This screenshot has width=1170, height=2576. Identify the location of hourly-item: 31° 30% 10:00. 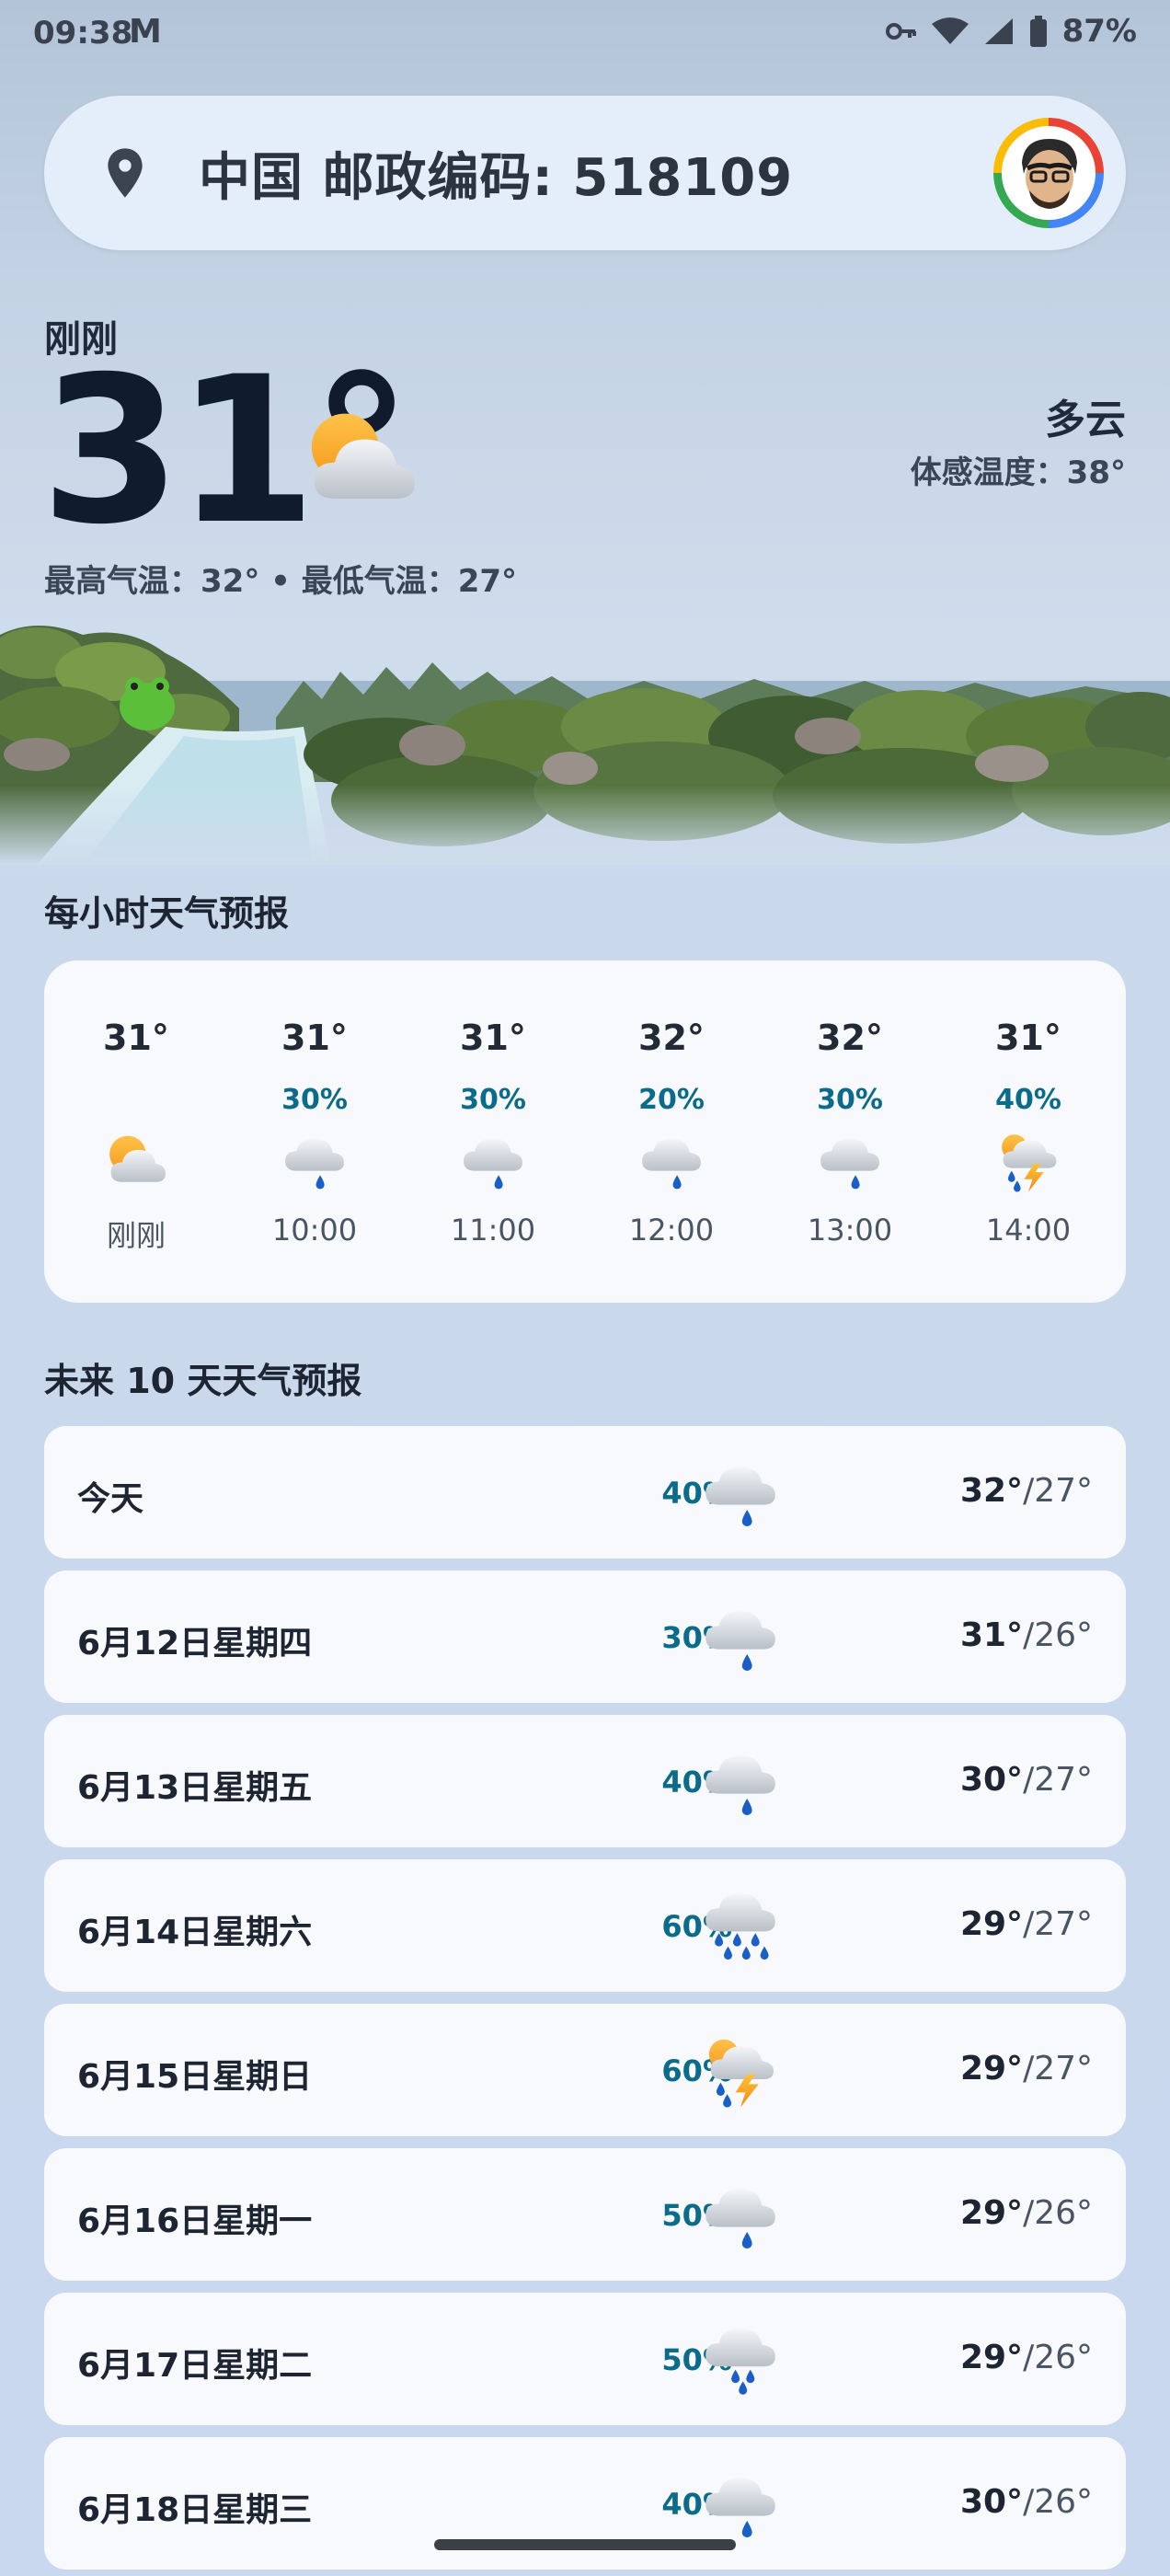
(314, 1131).